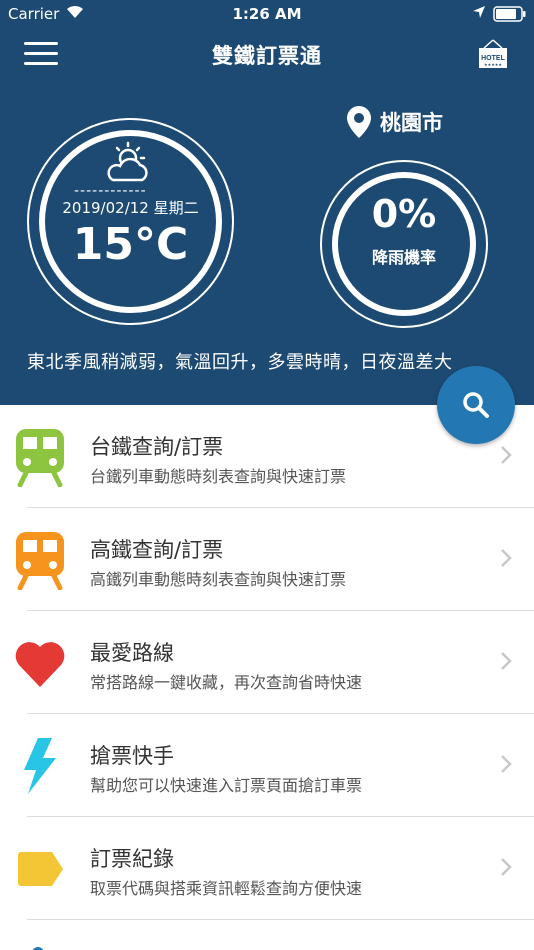 The width and height of the screenshot is (534, 950). I want to click on location-pin-icon, so click(359, 124).